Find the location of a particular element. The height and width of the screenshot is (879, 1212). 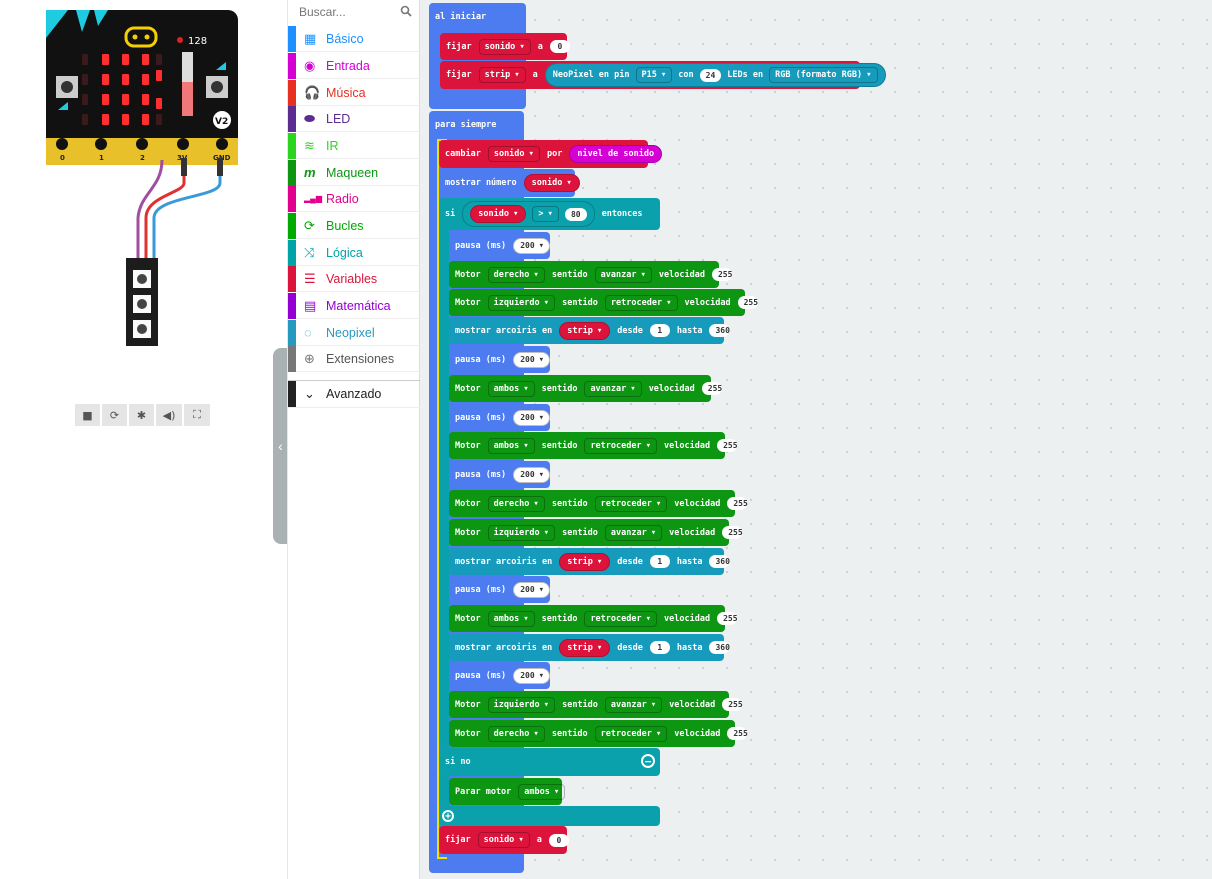

toolbox-category-11: ◌ Neopixel is located at coordinates (354, 332).